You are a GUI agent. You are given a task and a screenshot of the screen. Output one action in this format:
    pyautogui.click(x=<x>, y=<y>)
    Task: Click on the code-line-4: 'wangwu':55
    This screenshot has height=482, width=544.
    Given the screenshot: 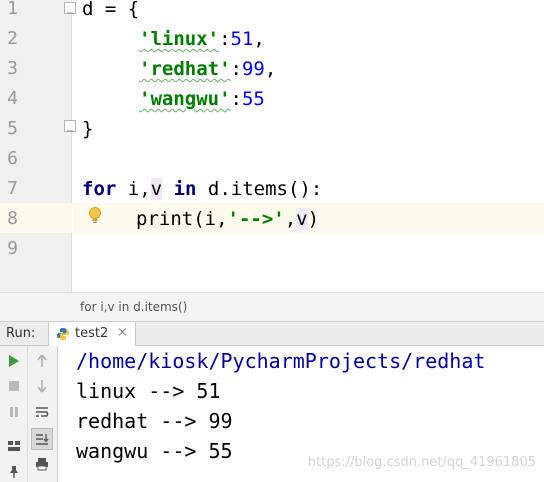 What is the action you would take?
    pyautogui.click(x=202, y=99)
    